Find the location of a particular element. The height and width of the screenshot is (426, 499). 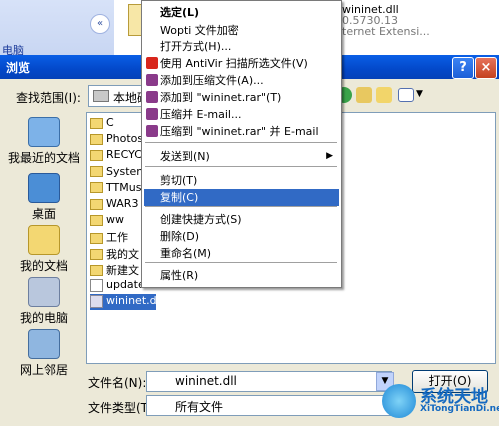

filename-label: 文件名(N): is located at coordinates (117, 383).